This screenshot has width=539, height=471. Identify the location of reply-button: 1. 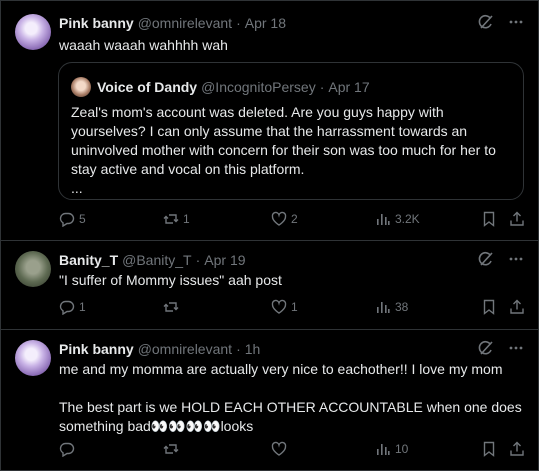
(72, 307).